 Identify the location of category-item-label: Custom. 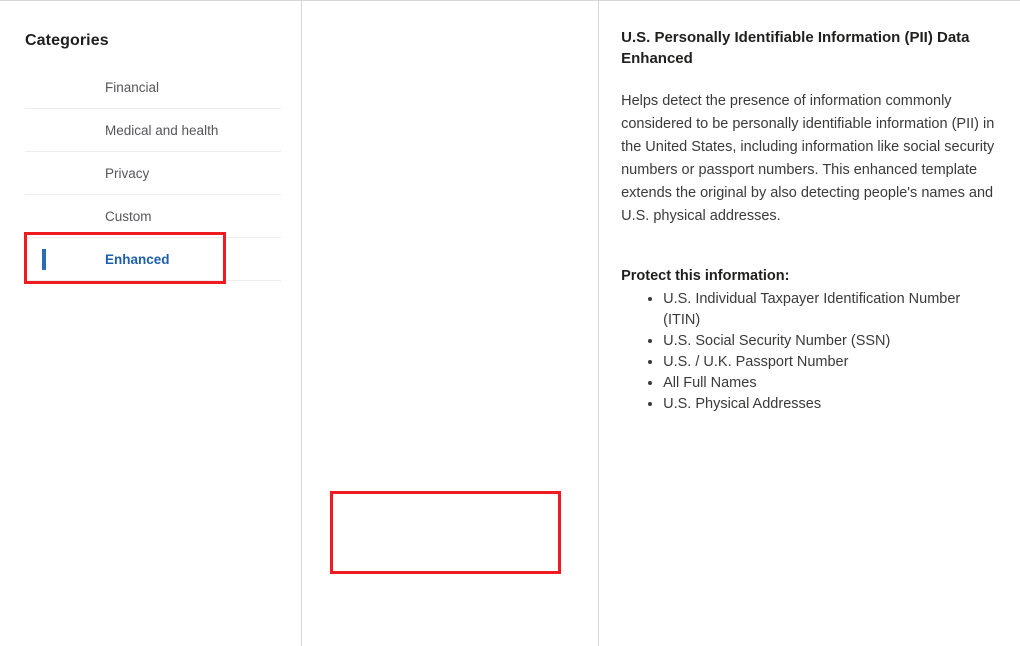
(128, 216).